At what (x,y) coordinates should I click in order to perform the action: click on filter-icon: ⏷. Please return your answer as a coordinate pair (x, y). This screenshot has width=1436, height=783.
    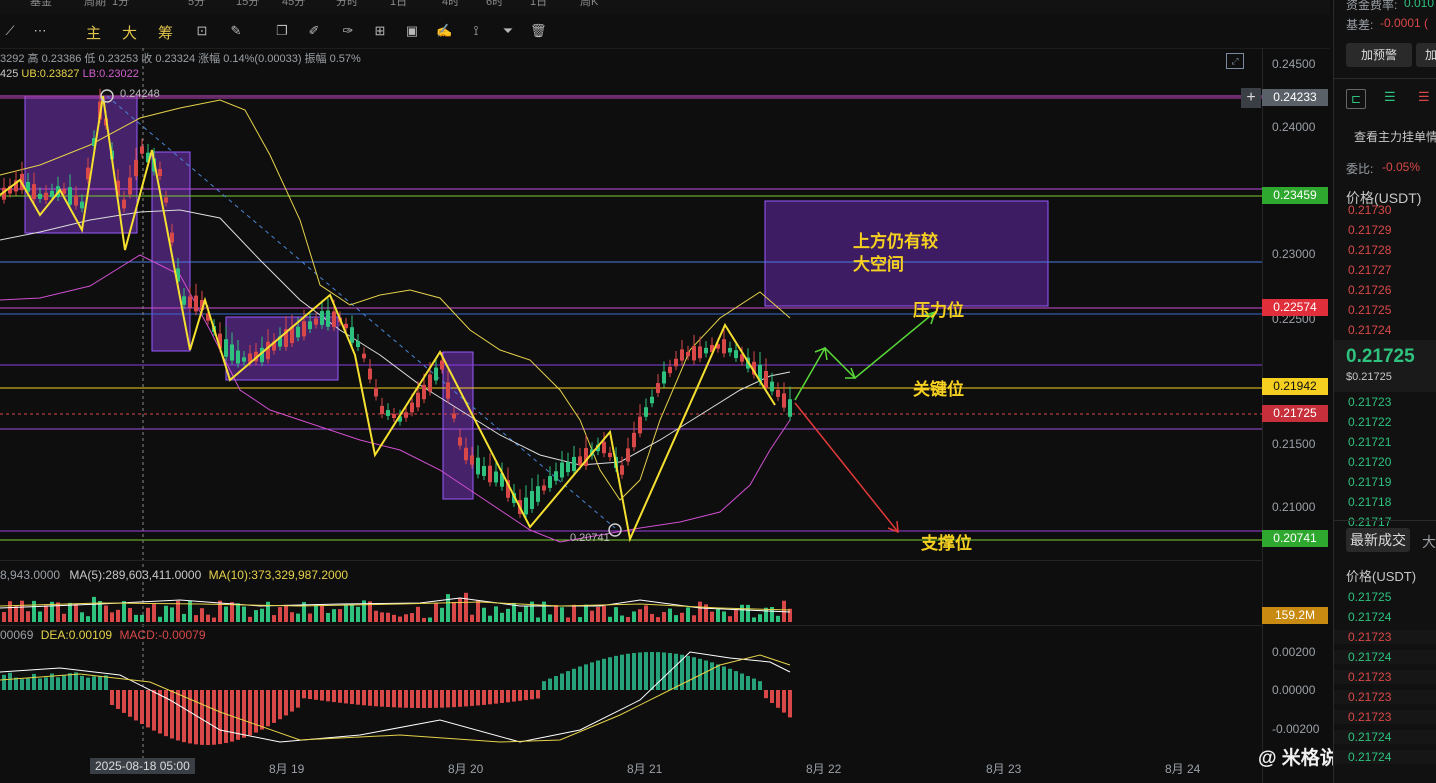
    Looking at the image, I should click on (508, 31).